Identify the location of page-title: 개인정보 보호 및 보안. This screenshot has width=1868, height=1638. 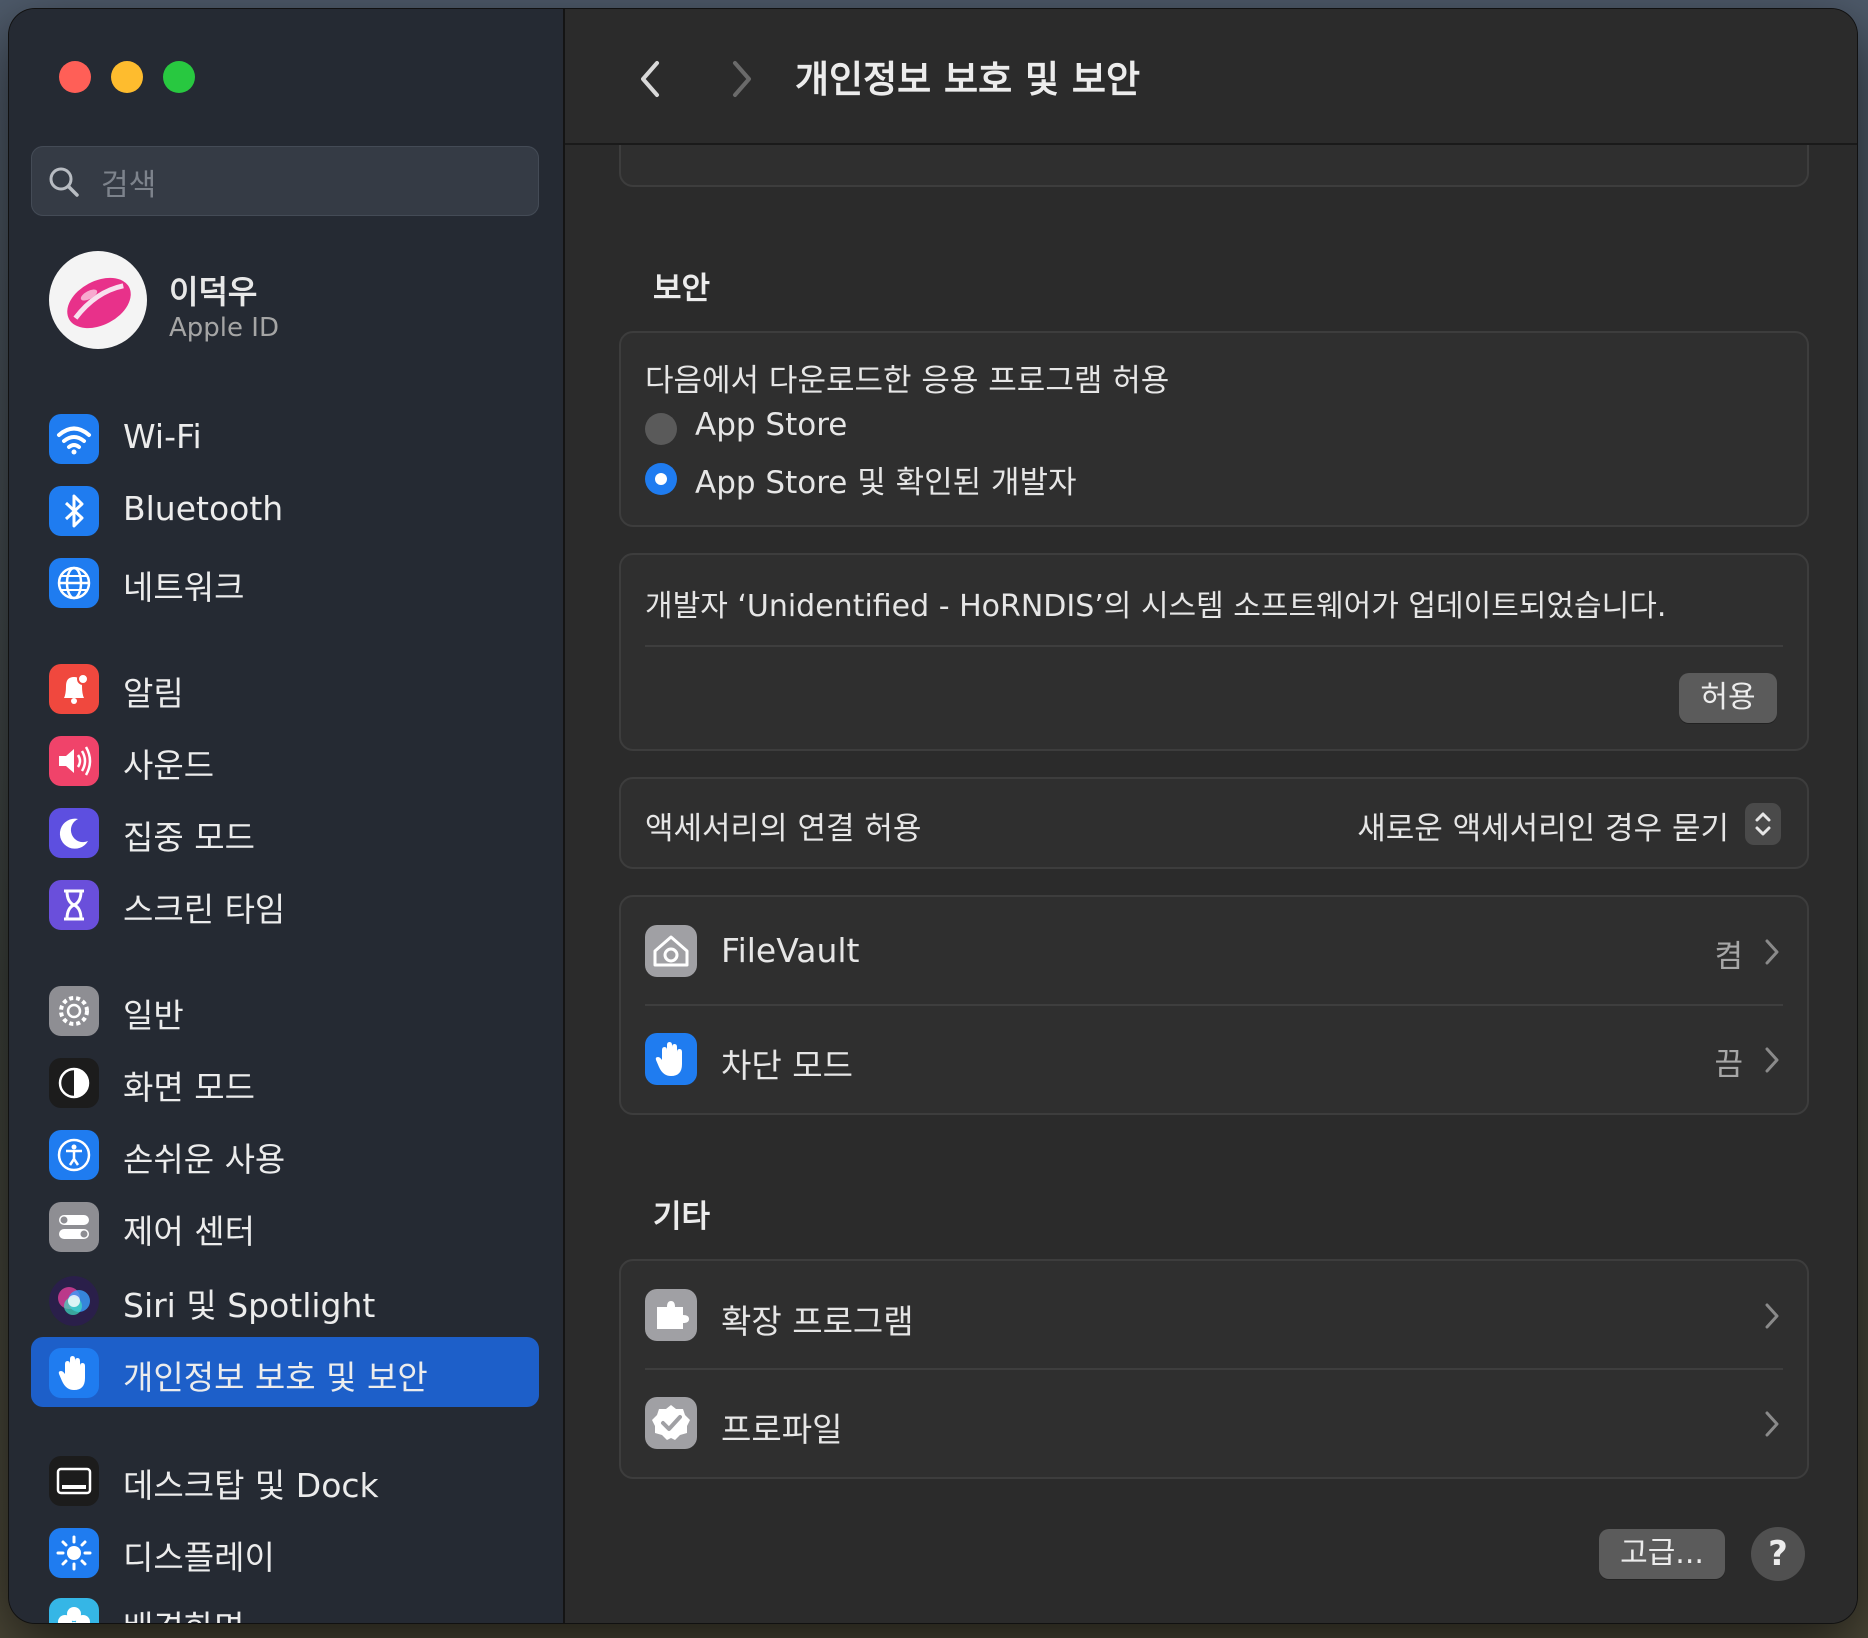
(968, 79).